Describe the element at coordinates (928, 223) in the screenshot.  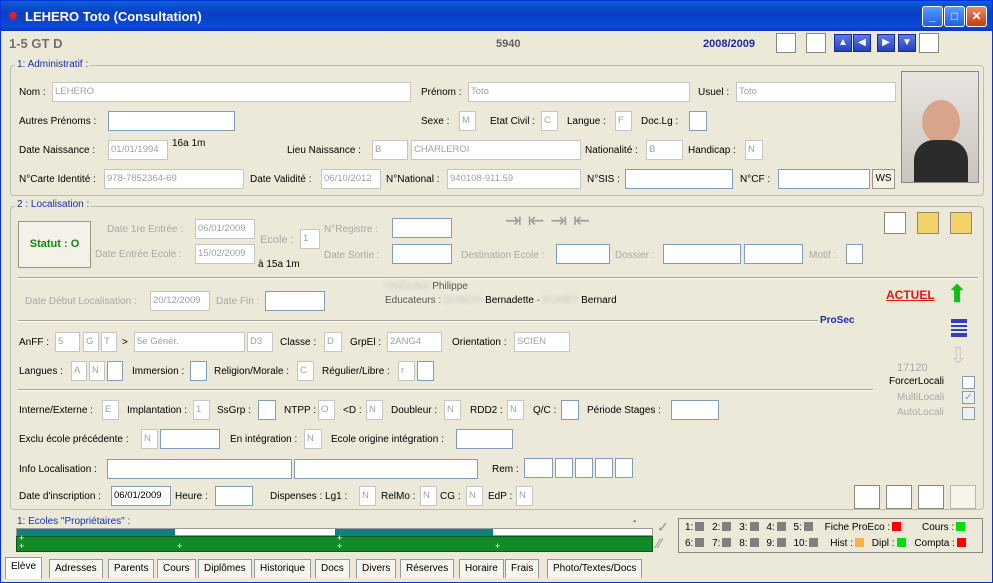
I see `document-red-icon` at that location.